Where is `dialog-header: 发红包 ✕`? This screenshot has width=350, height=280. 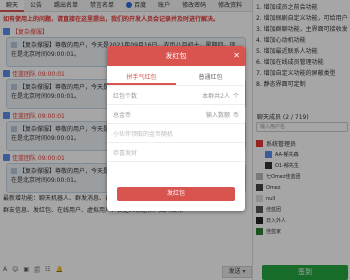 dialog-header: 发红包 ✕ is located at coordinates (176, 56).